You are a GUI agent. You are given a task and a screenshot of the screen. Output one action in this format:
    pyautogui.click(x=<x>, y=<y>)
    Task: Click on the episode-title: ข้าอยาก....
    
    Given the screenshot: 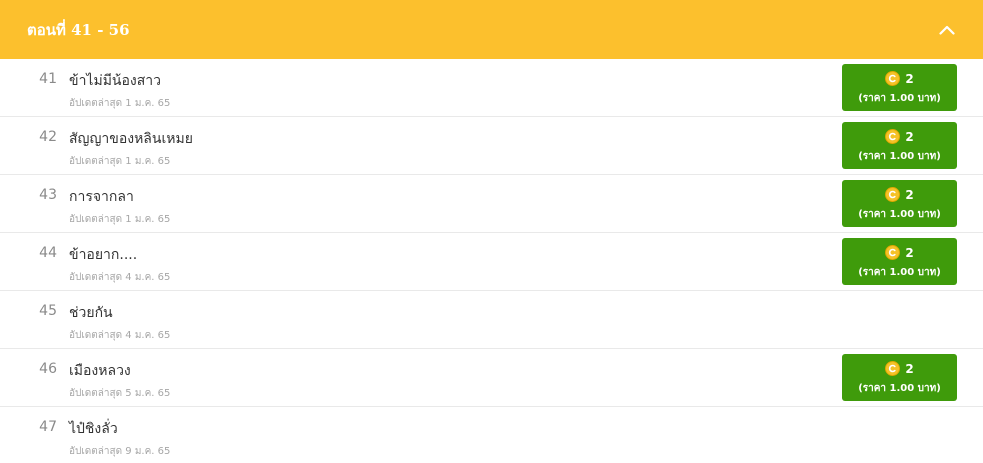 What is the action you would take?
    pyautogui.click(x=103, y=255)
    